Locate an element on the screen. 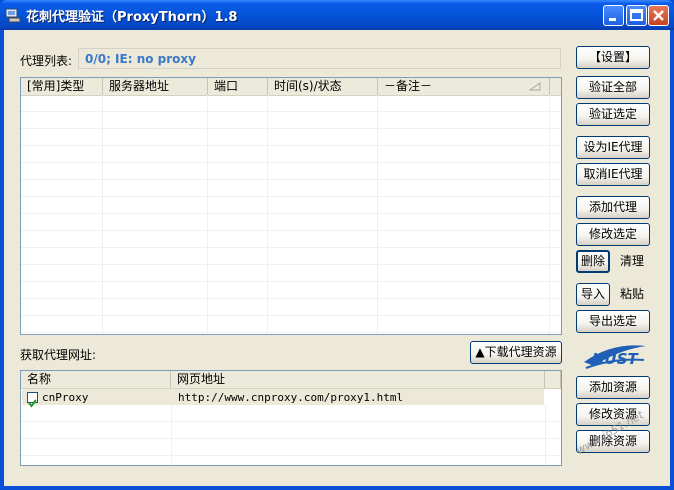 The image size is (674, 490). close-icon is located at coordinates (658, 15).